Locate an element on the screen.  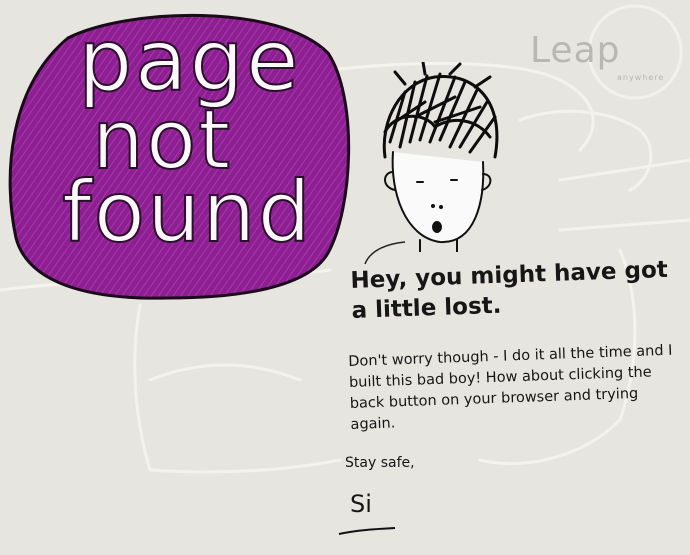
speech-pointer is located at coordinates (385, 253).